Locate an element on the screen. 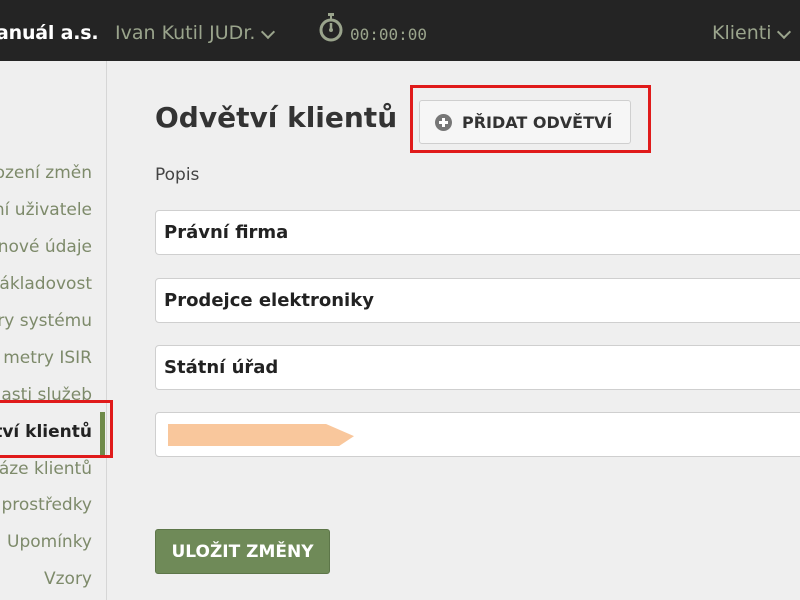 The width and height of the screenshot is (800, 600). sidebar-item-client-industries: vtví klientů is located at coordinates (46, 432).